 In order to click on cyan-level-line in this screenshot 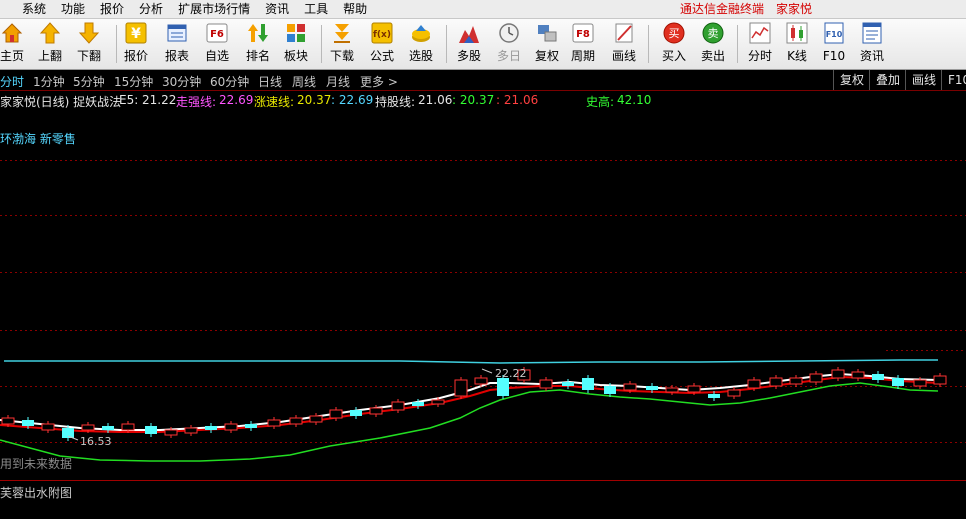, I will do `click(471, 361)`.